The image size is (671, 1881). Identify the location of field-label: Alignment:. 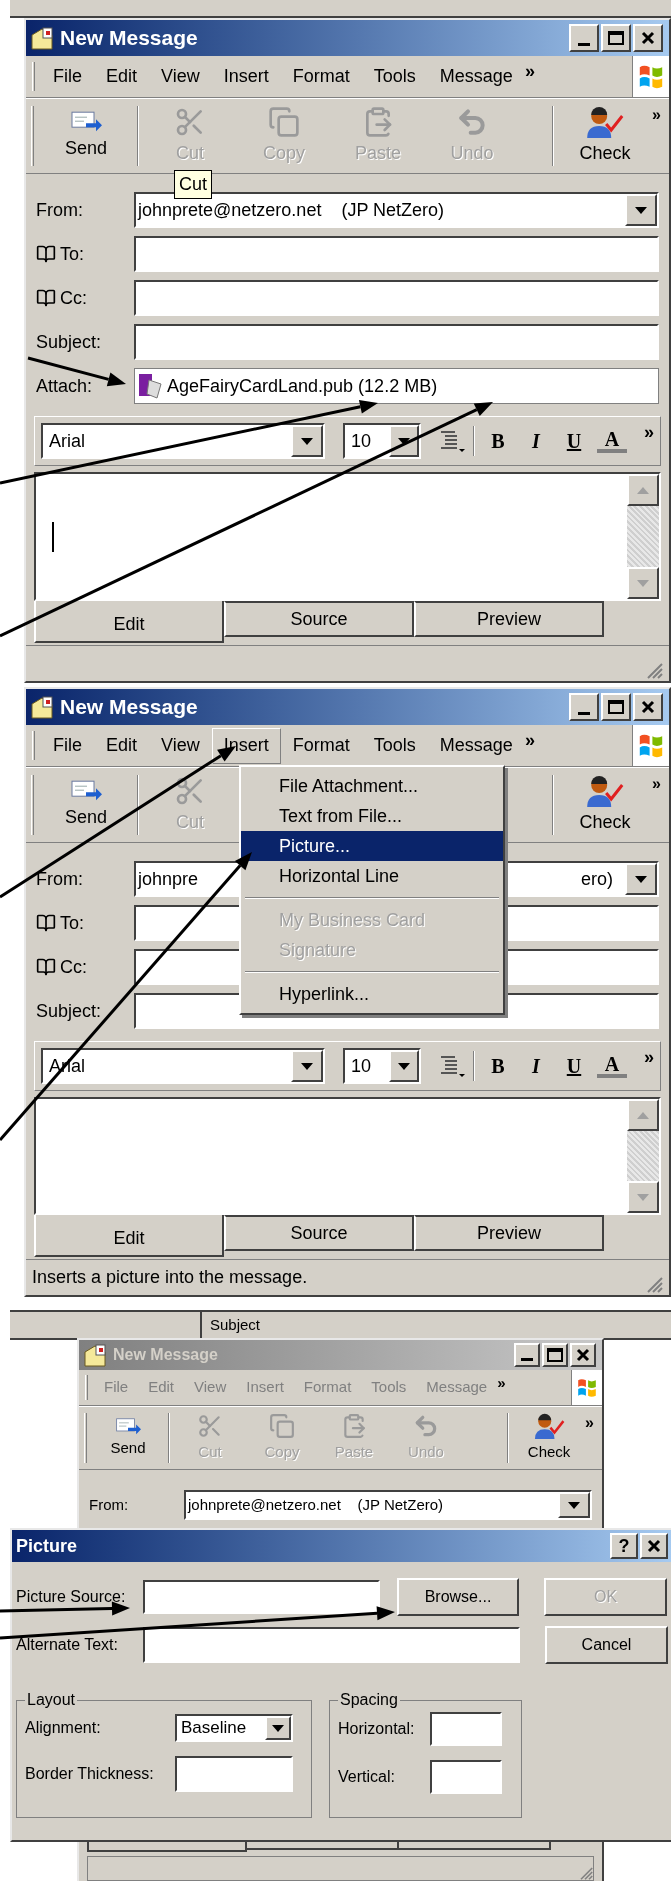
(63, 1728).